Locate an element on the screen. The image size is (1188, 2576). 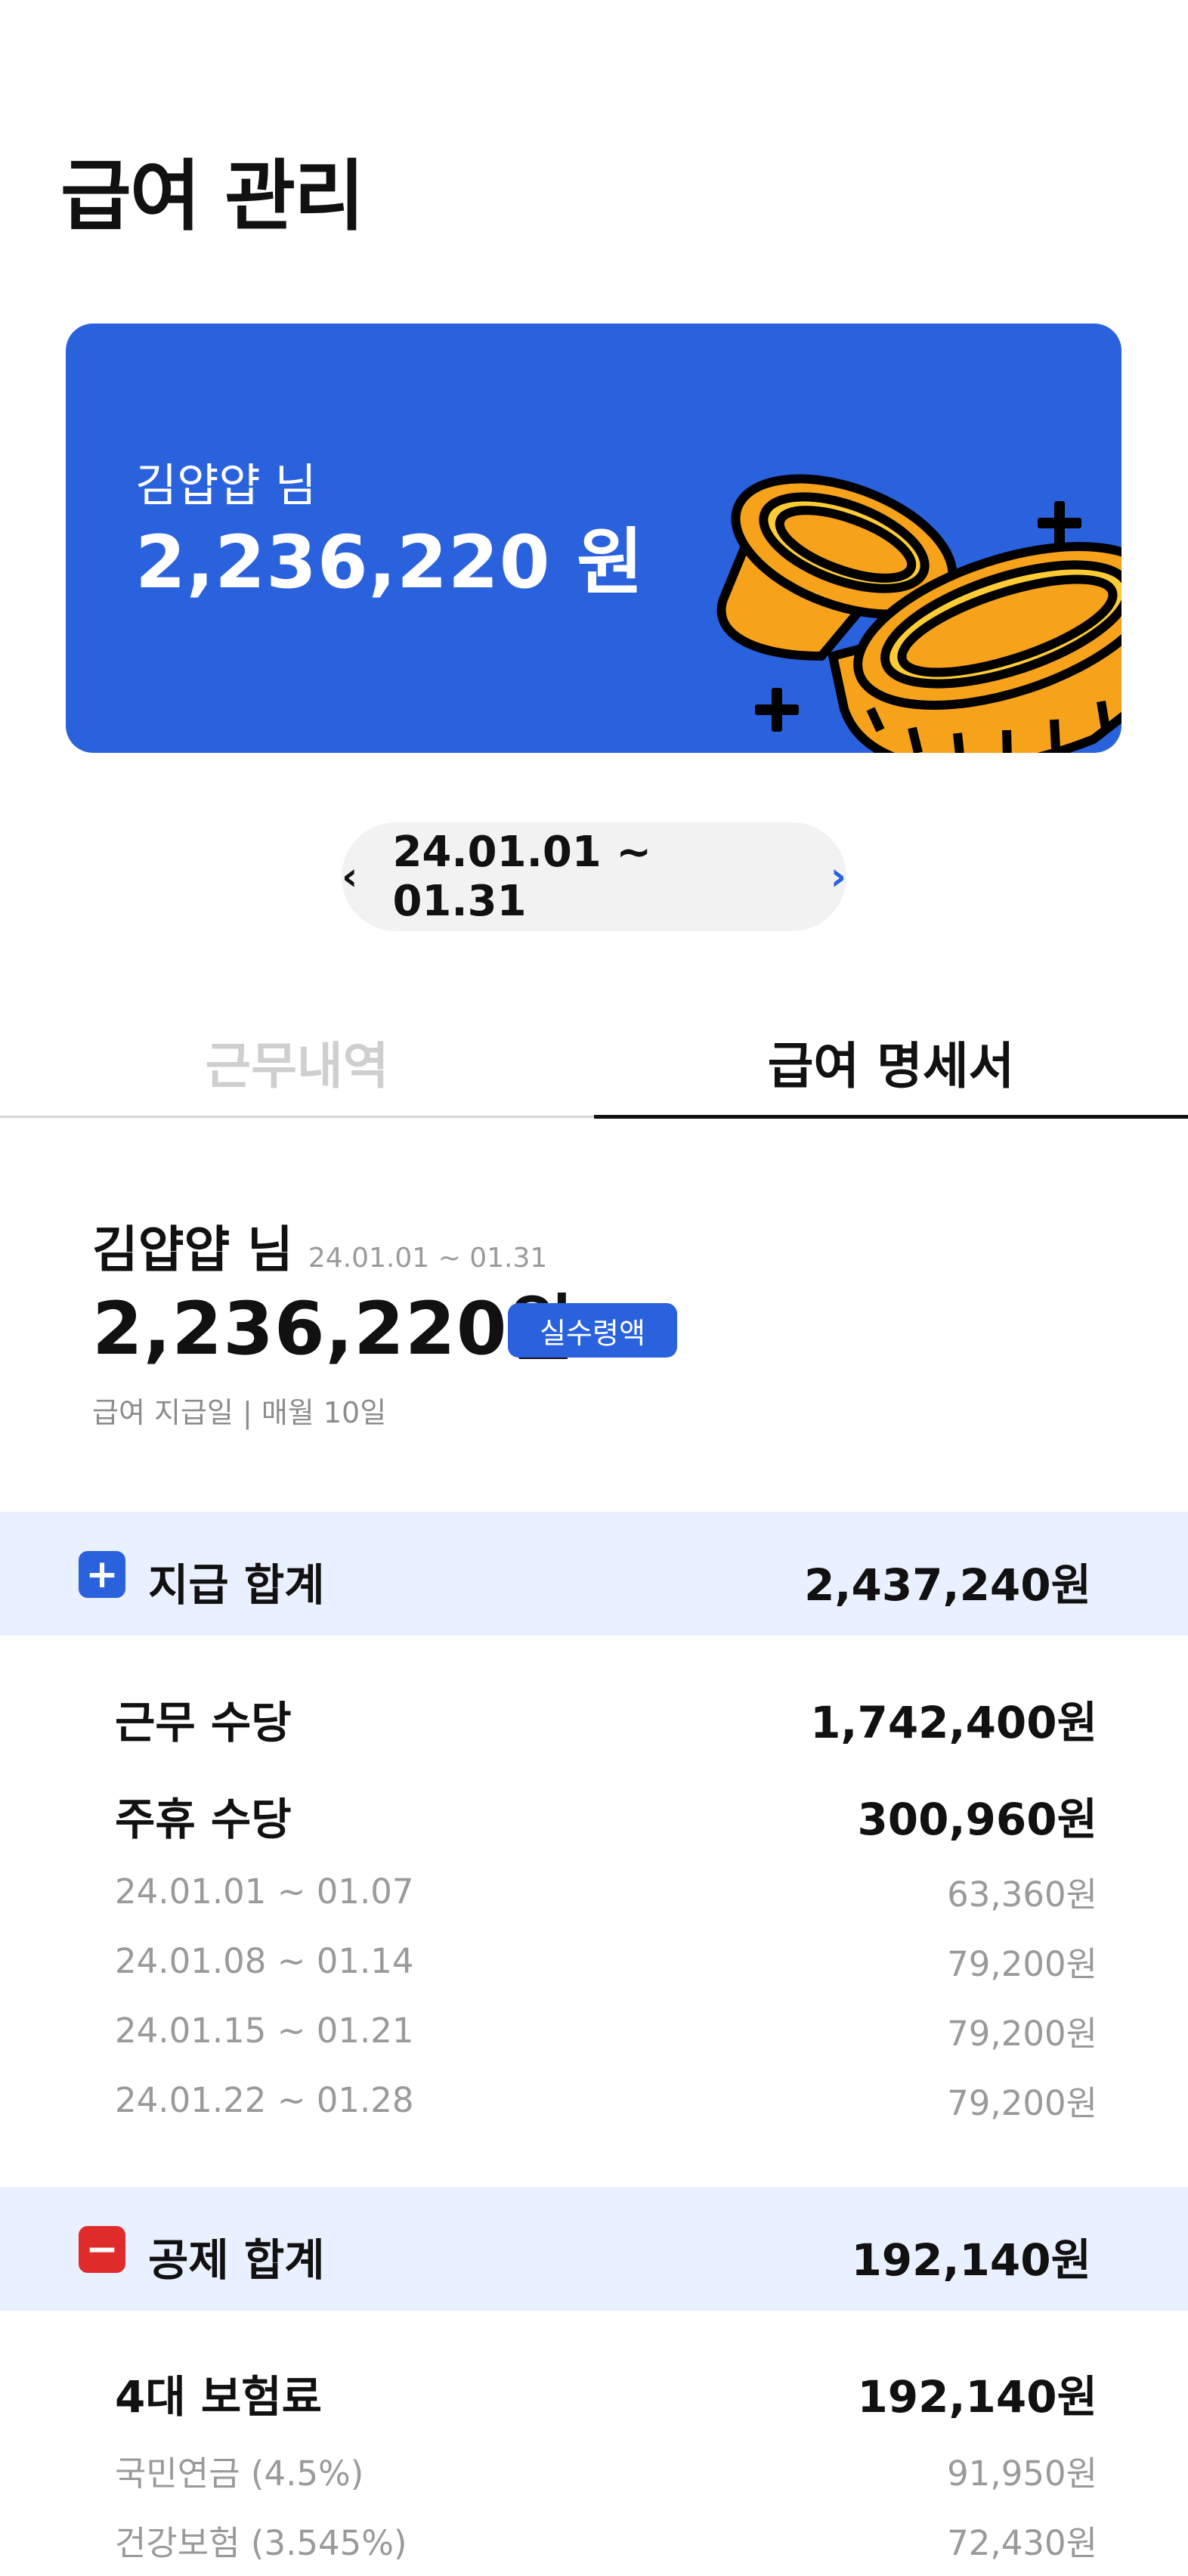
coins-icon is located at coordinates (919, 613).